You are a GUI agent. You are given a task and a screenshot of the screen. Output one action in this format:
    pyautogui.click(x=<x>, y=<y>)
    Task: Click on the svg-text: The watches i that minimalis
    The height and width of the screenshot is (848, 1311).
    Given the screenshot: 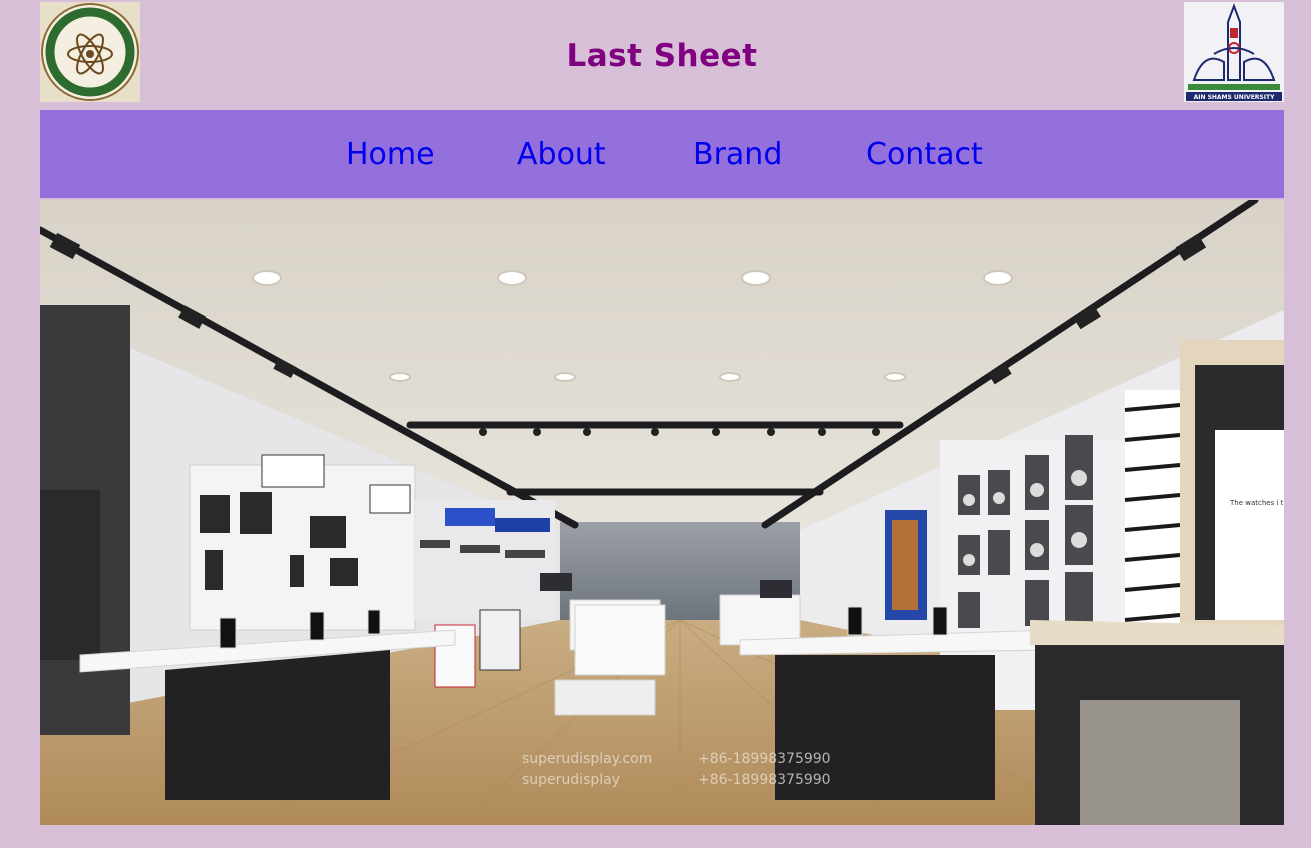 What is the action you would take?
    pyautogui.click(x=1256, y=503)
    